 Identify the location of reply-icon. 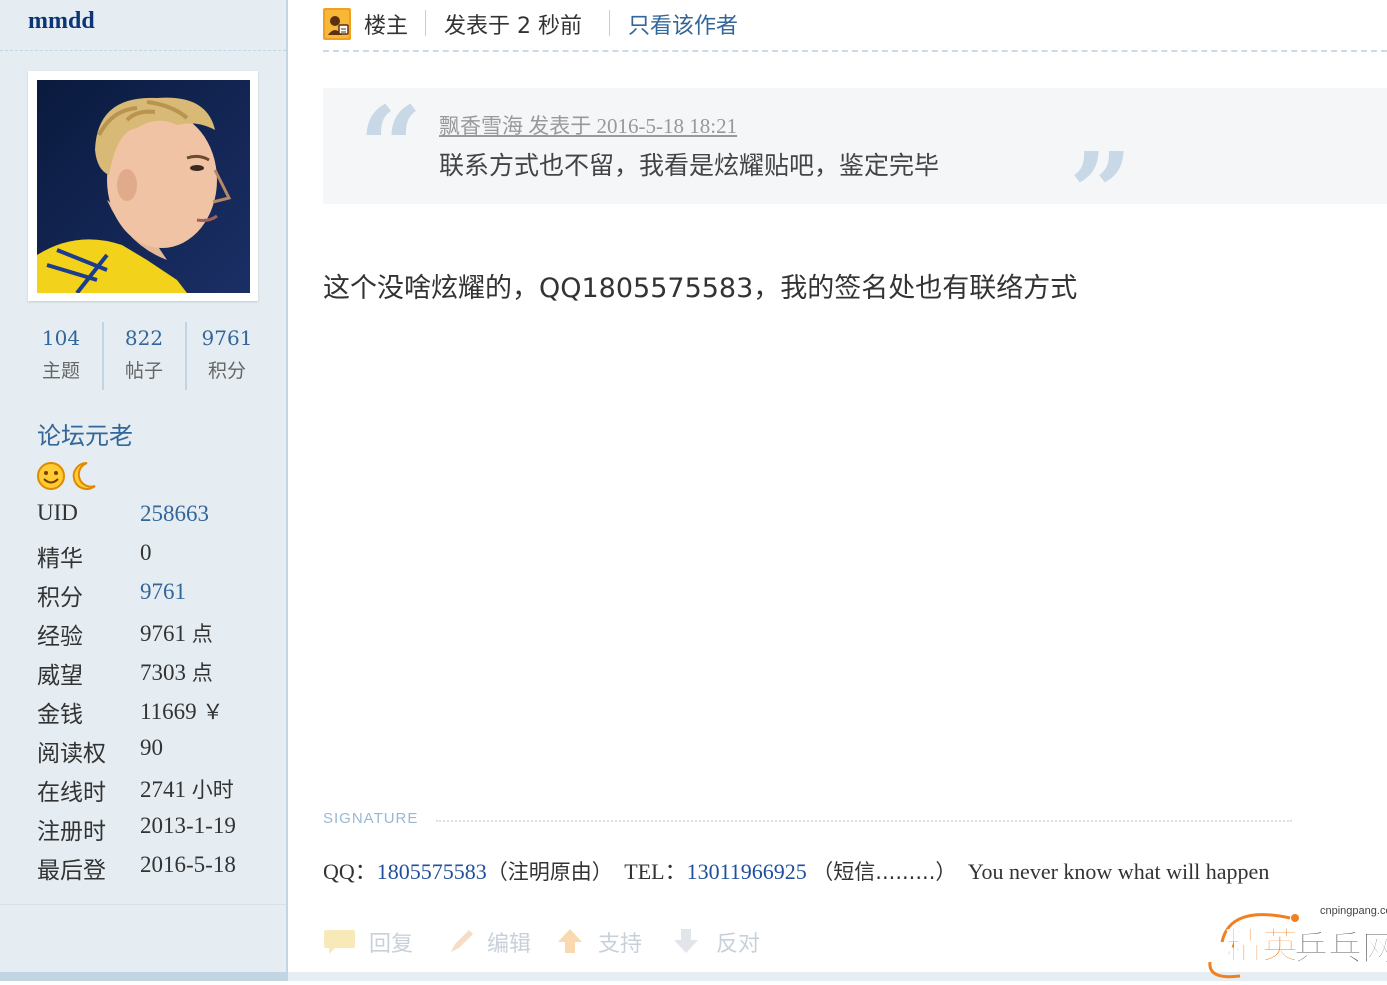
(339, 942).